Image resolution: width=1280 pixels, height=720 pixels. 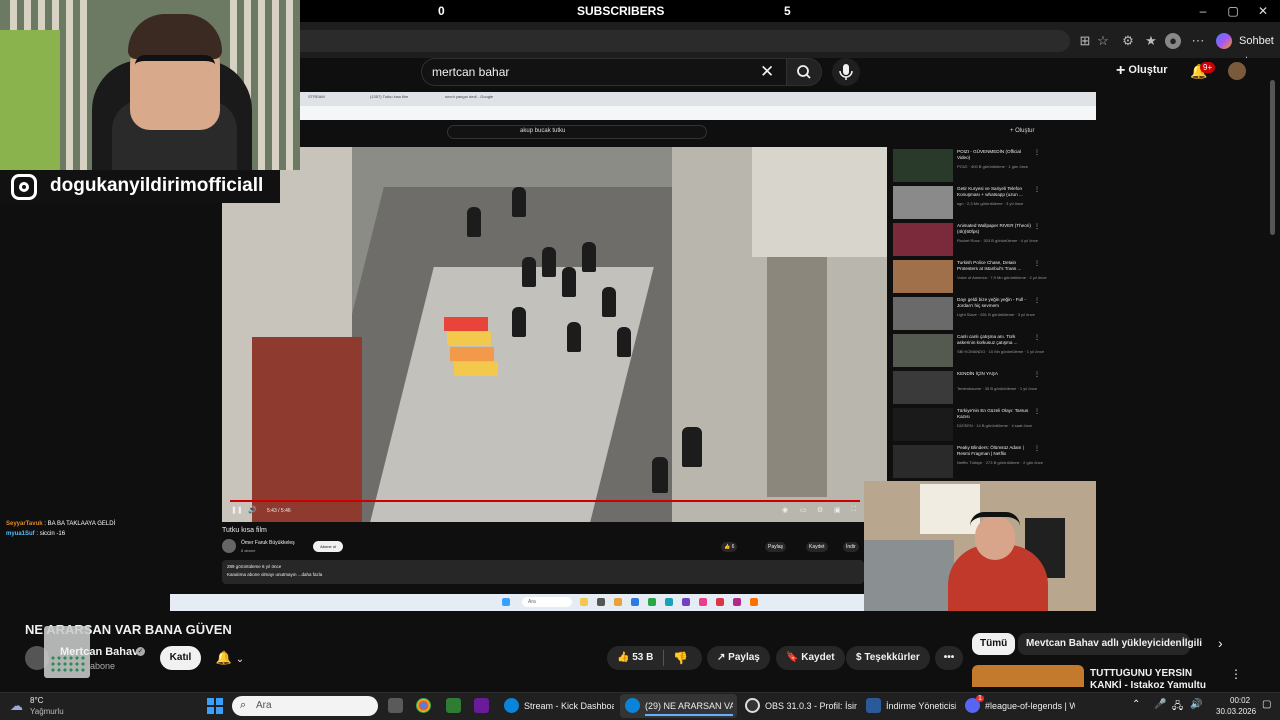 What do you see at coordinates (1104, 644) in the screenshot?
I see `chip-uploader: Mevtcan Bahav adlı yükleyiciden` at bounding box center [1104, 644].